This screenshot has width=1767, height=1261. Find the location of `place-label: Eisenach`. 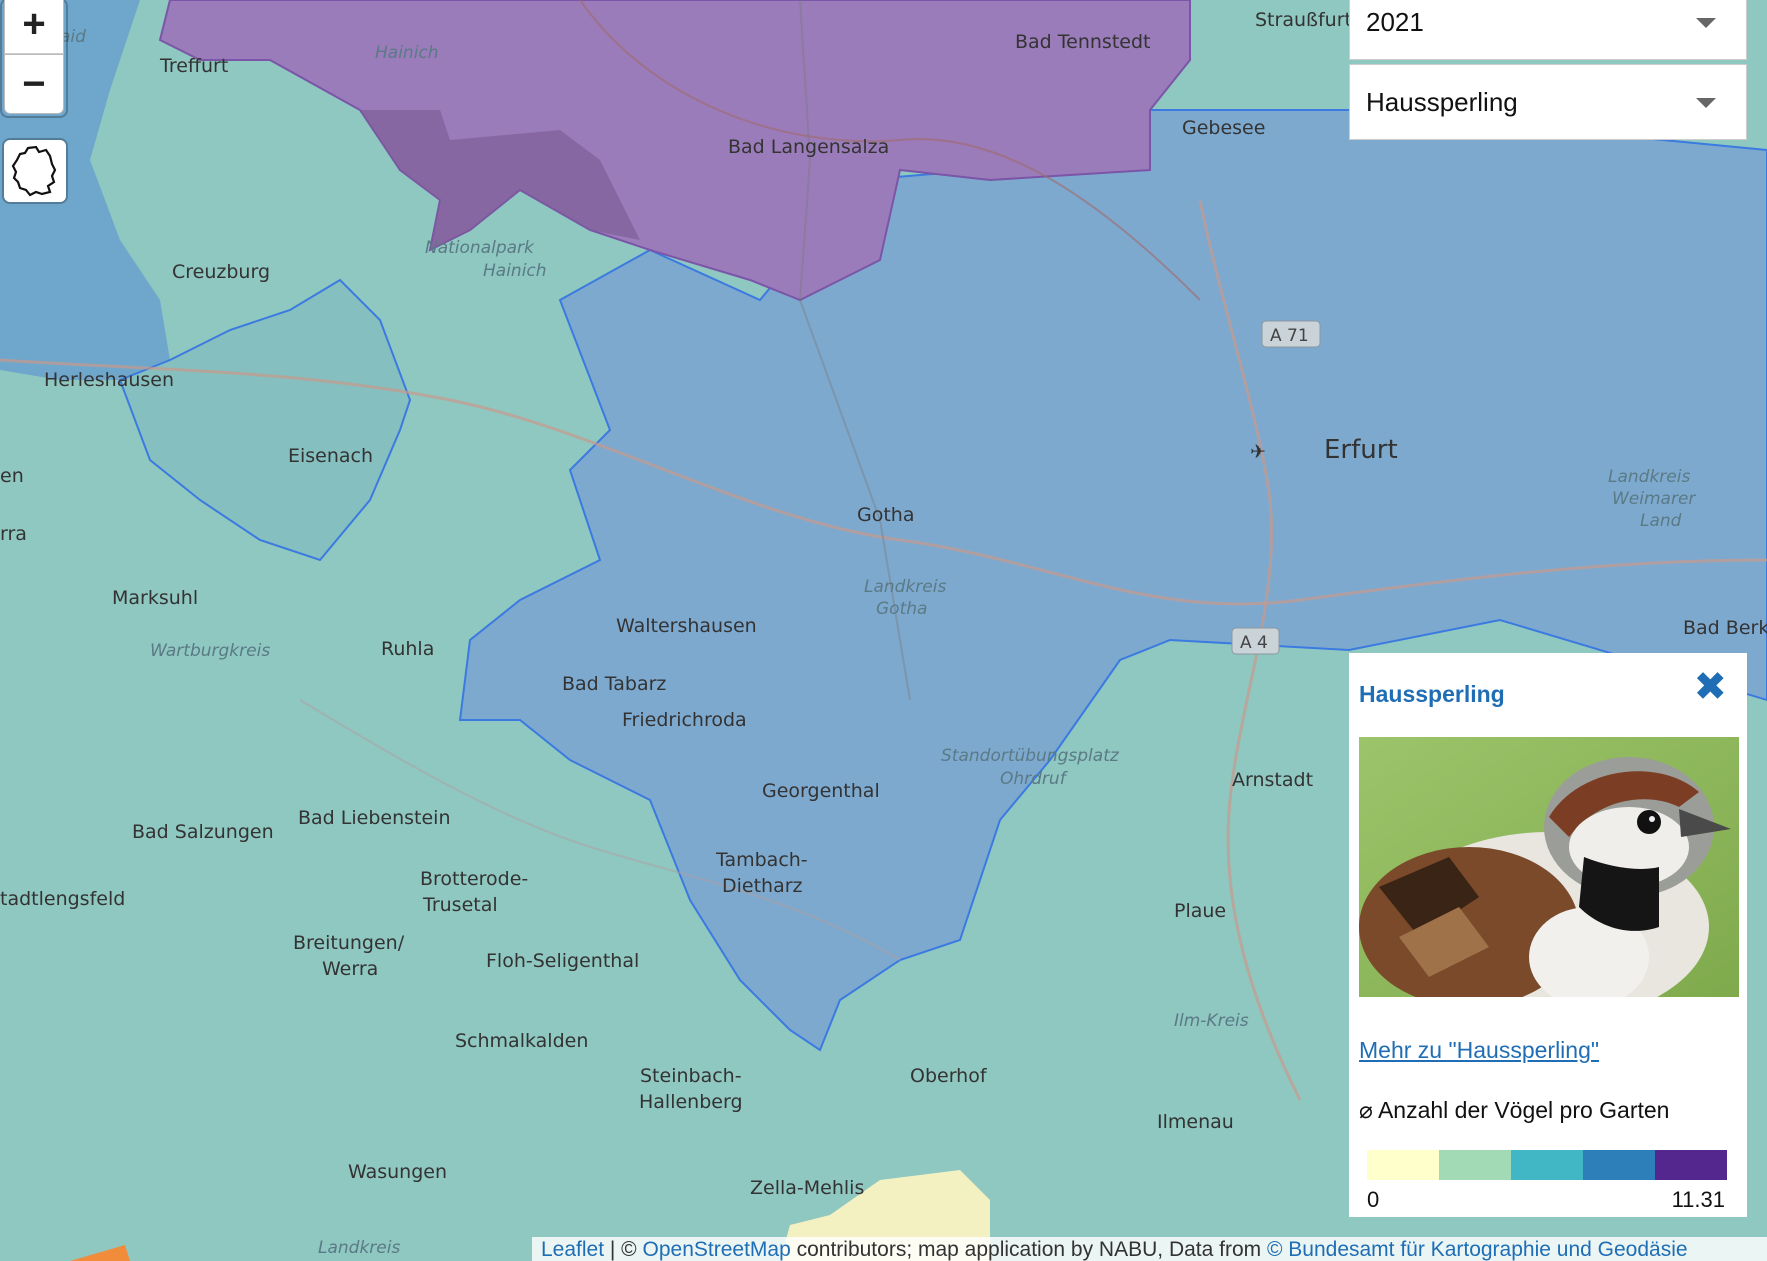

place-label: Eisenach is located at coordinates (330, 456).